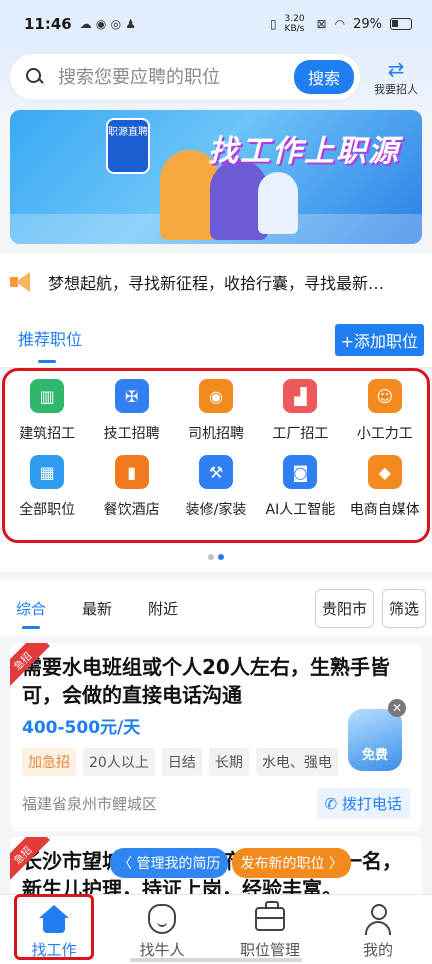  I want to click on job-tag: 水电、强电, so click(296, 762).